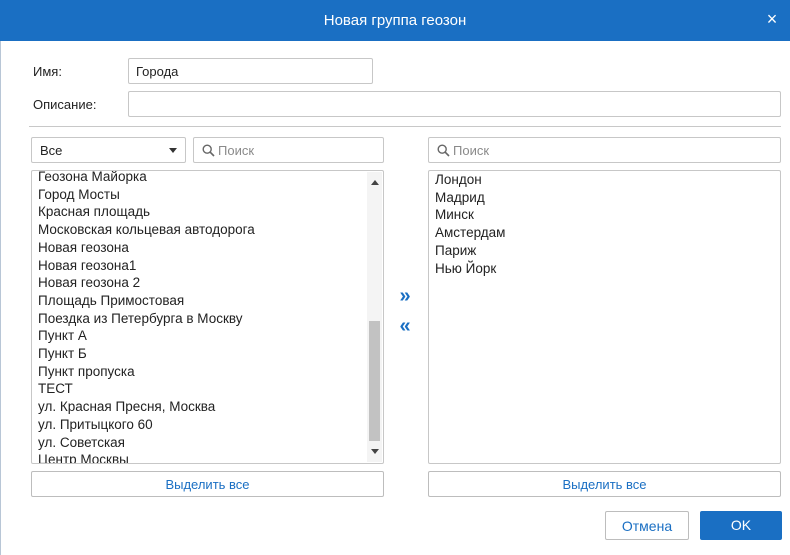 The height and width of the screenshot is (555, 790). I want to click on scrollbar-thumb, so click(374, 381).